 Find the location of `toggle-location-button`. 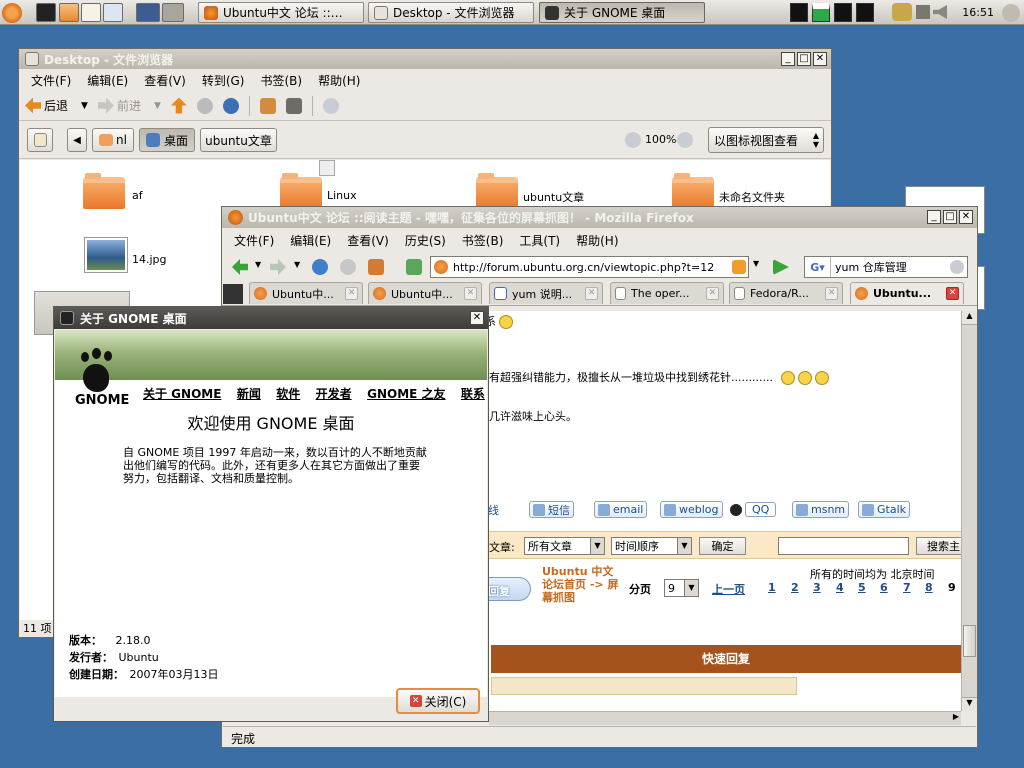

toggle-location-button is located at coordinates (40, 140).